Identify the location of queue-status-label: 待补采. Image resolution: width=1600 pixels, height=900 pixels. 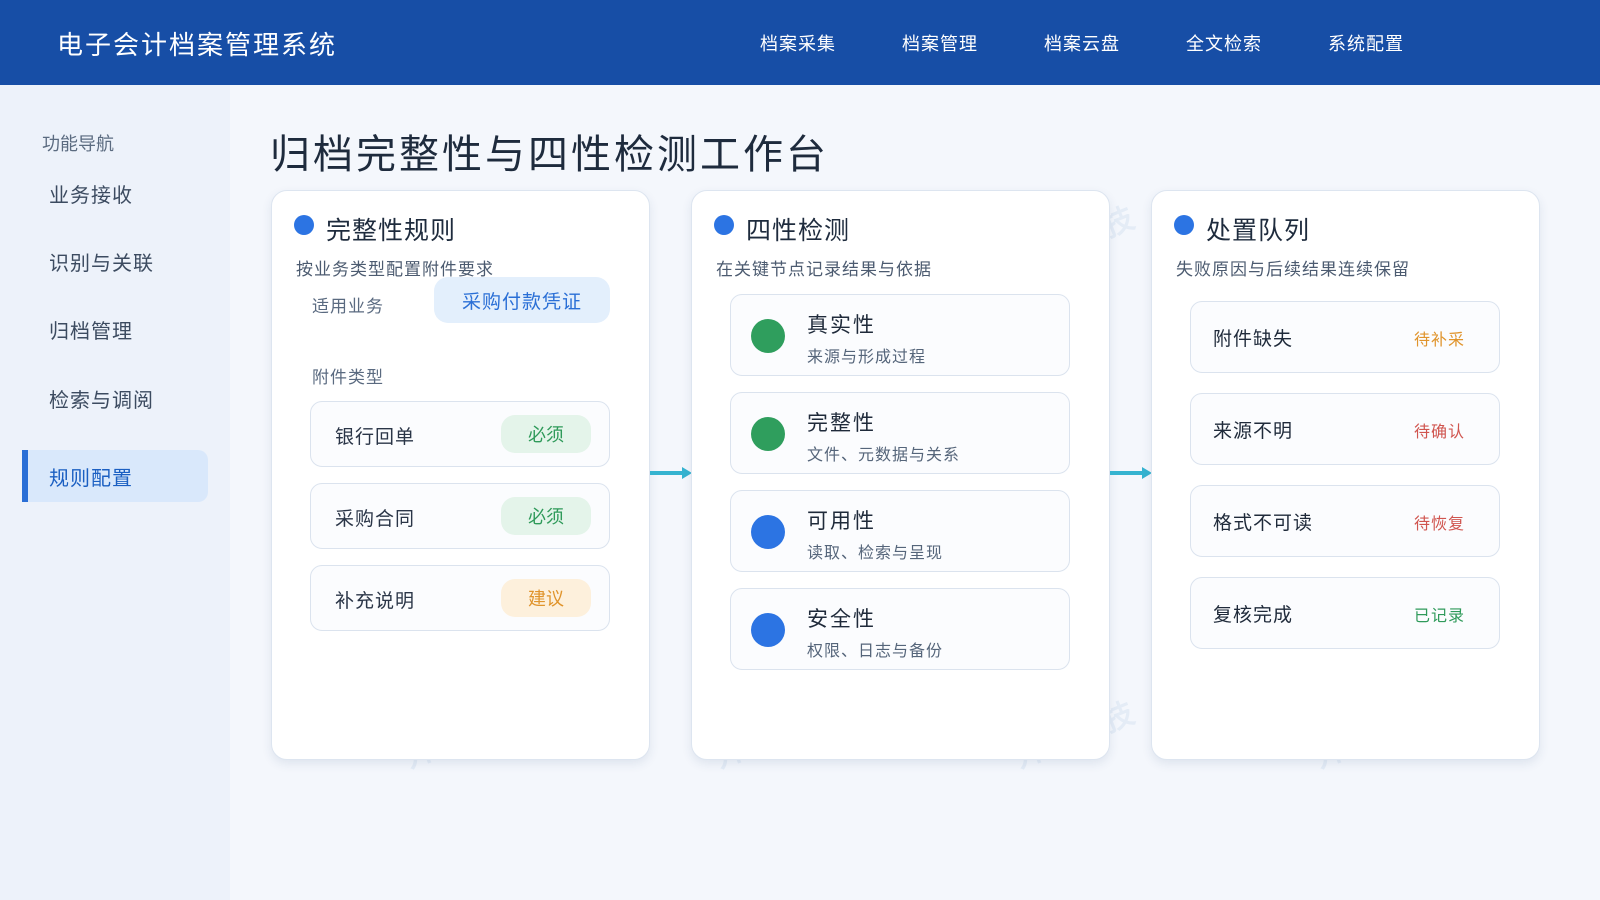
(1439, 339).